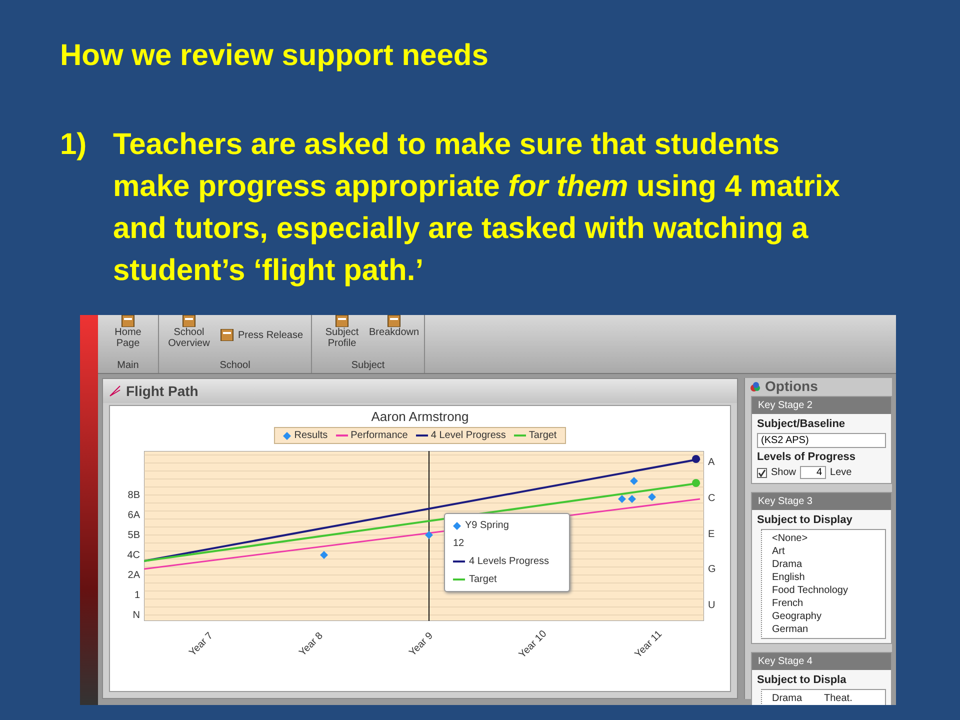  I want to click on axis-label: 8B, so click(134, 495).